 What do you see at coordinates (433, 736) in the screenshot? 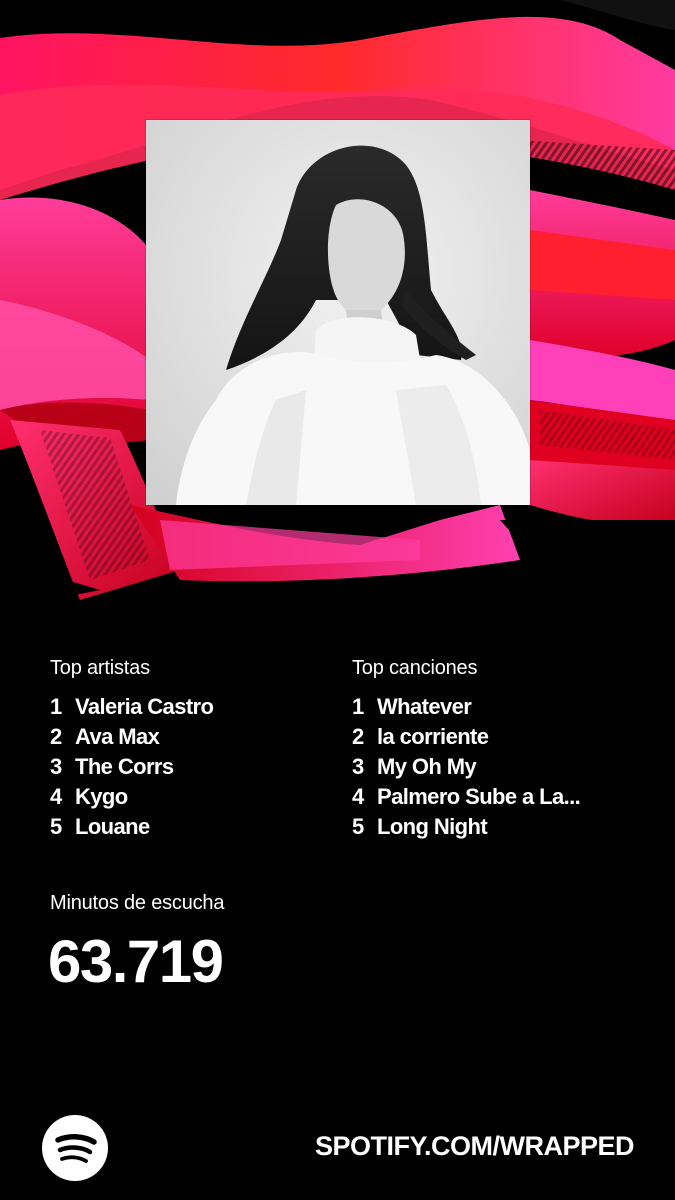
I see `song-name: la corriente` at bounding box center [433, 736].